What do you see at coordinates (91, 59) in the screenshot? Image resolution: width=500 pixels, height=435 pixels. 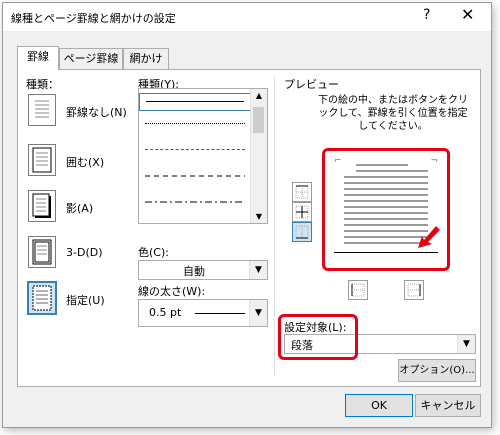 I see `tab-page-border: ページ罫線` at bounding box center [91, 59].